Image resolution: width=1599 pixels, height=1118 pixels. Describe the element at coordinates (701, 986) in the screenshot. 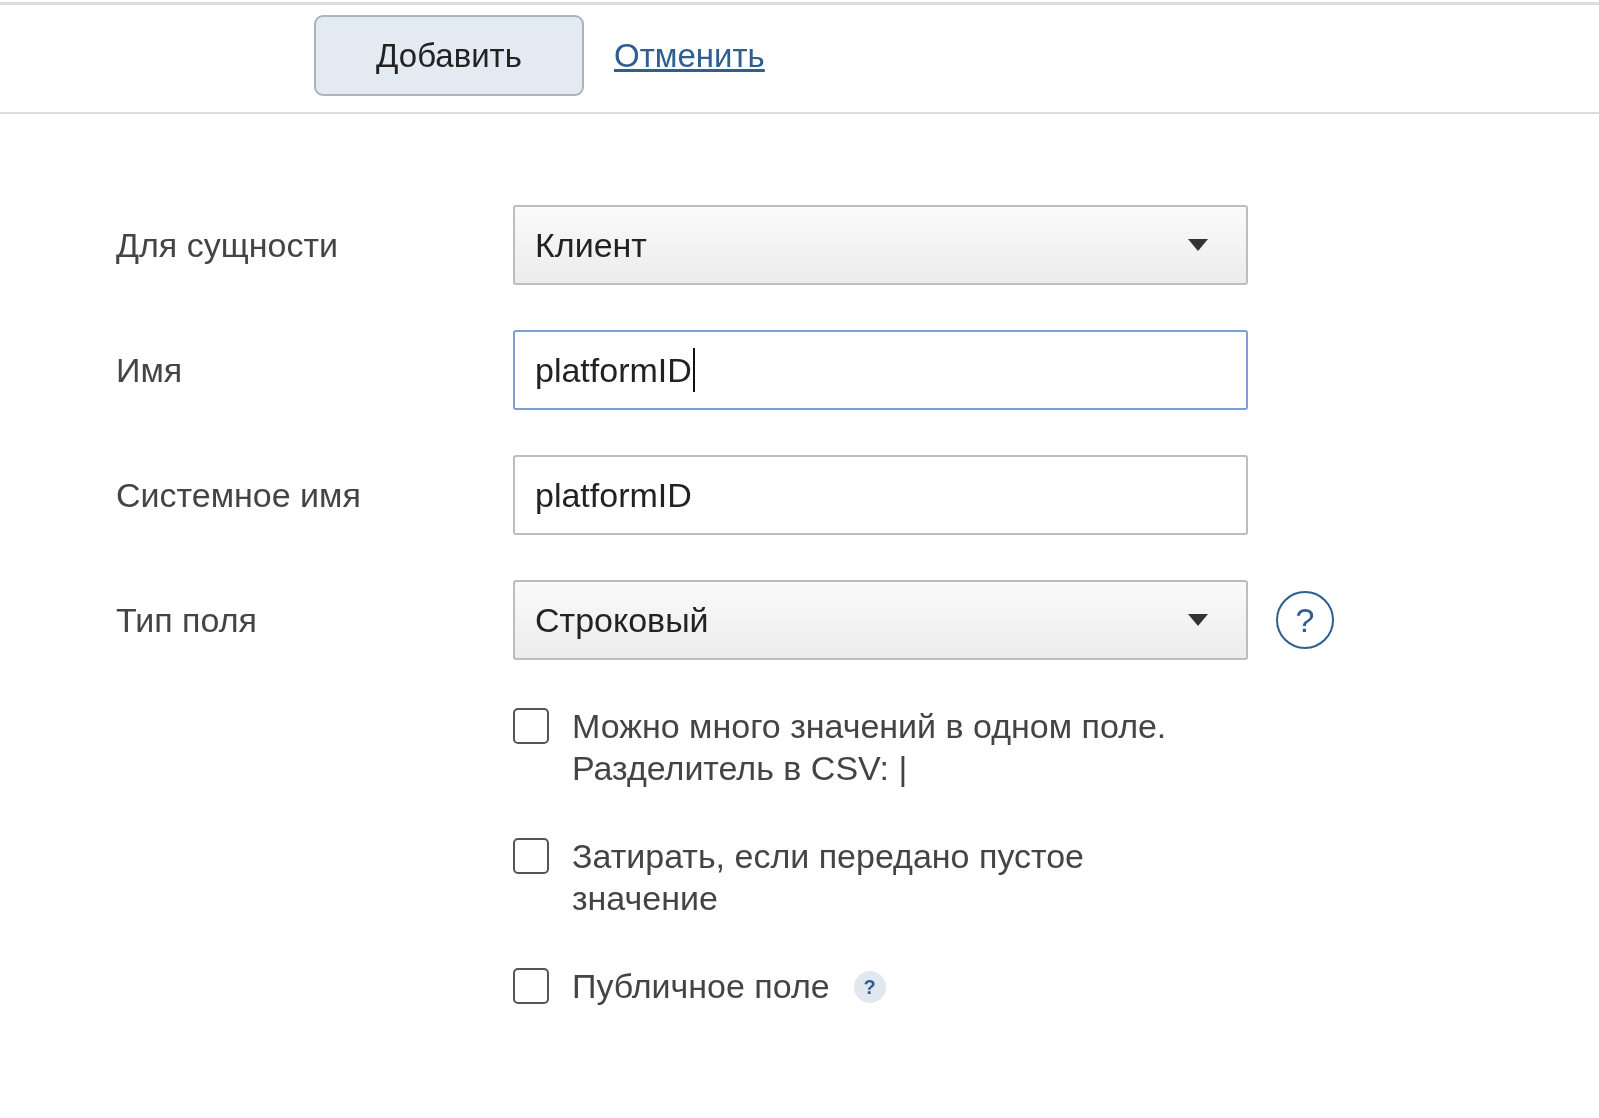

I see `checkbox-label: Публичное поле` at that location.